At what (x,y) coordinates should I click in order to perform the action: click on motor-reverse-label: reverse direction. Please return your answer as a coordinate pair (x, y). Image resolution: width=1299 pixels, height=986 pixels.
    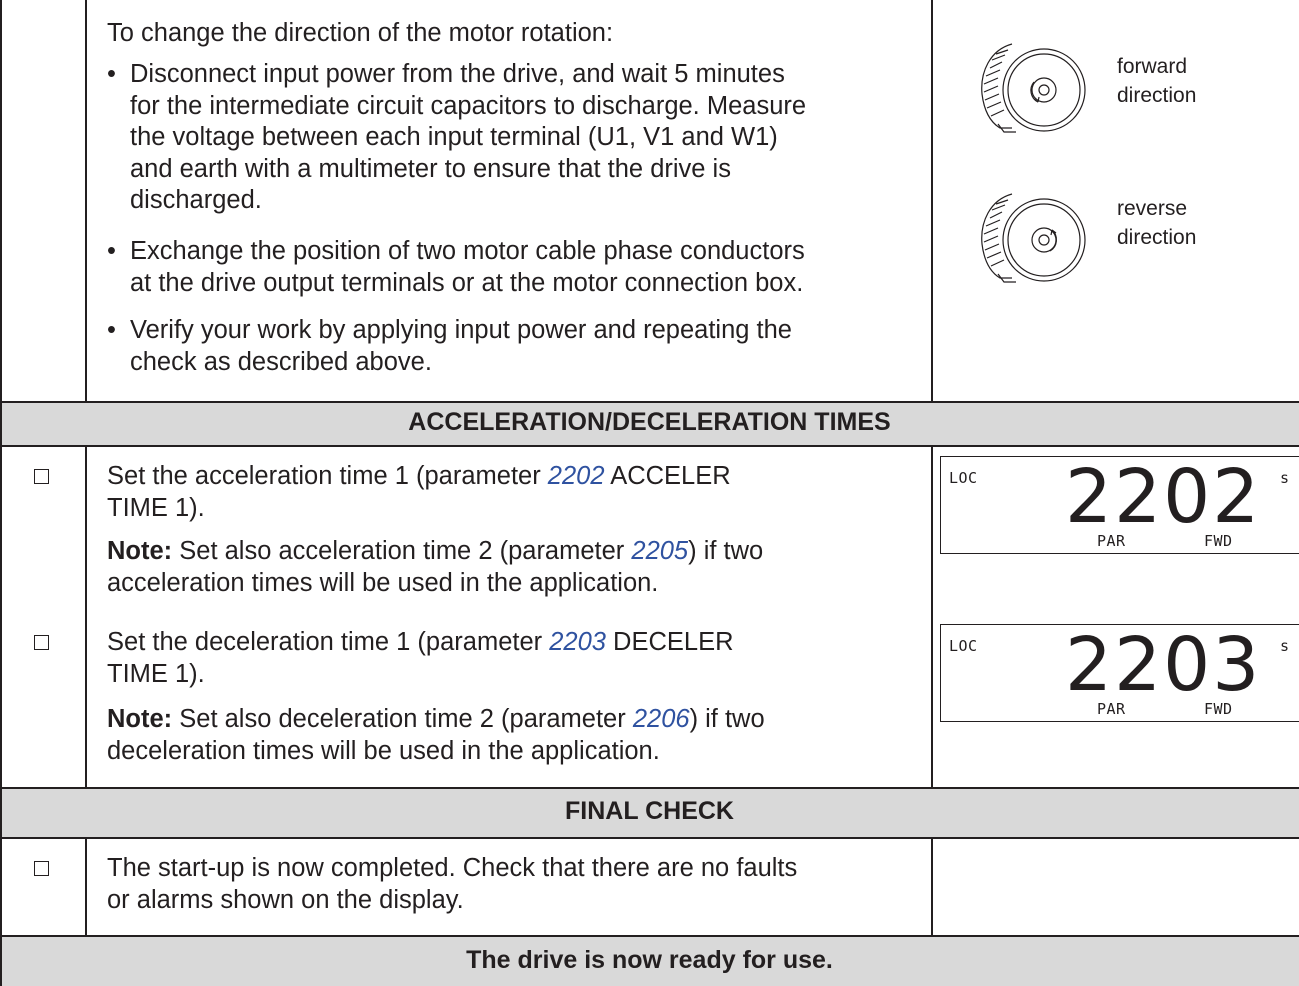
    Looking at the image, I should click on (1156, 223).